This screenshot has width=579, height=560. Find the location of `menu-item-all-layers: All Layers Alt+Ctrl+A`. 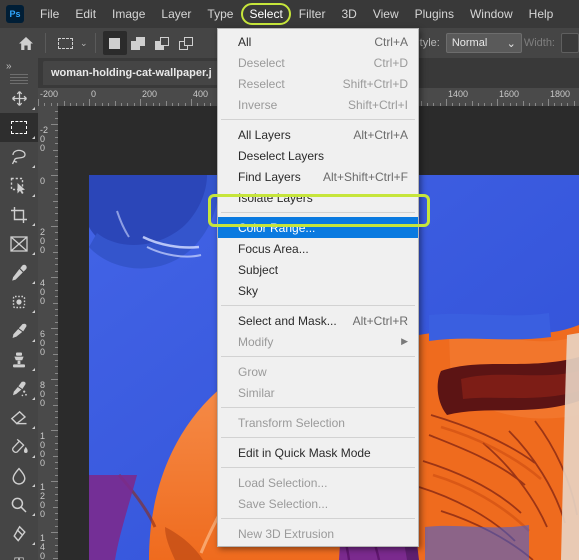

menu-item-all-layers: All Layers Alt+Ctrl+A is located at coordinates (318, 134).